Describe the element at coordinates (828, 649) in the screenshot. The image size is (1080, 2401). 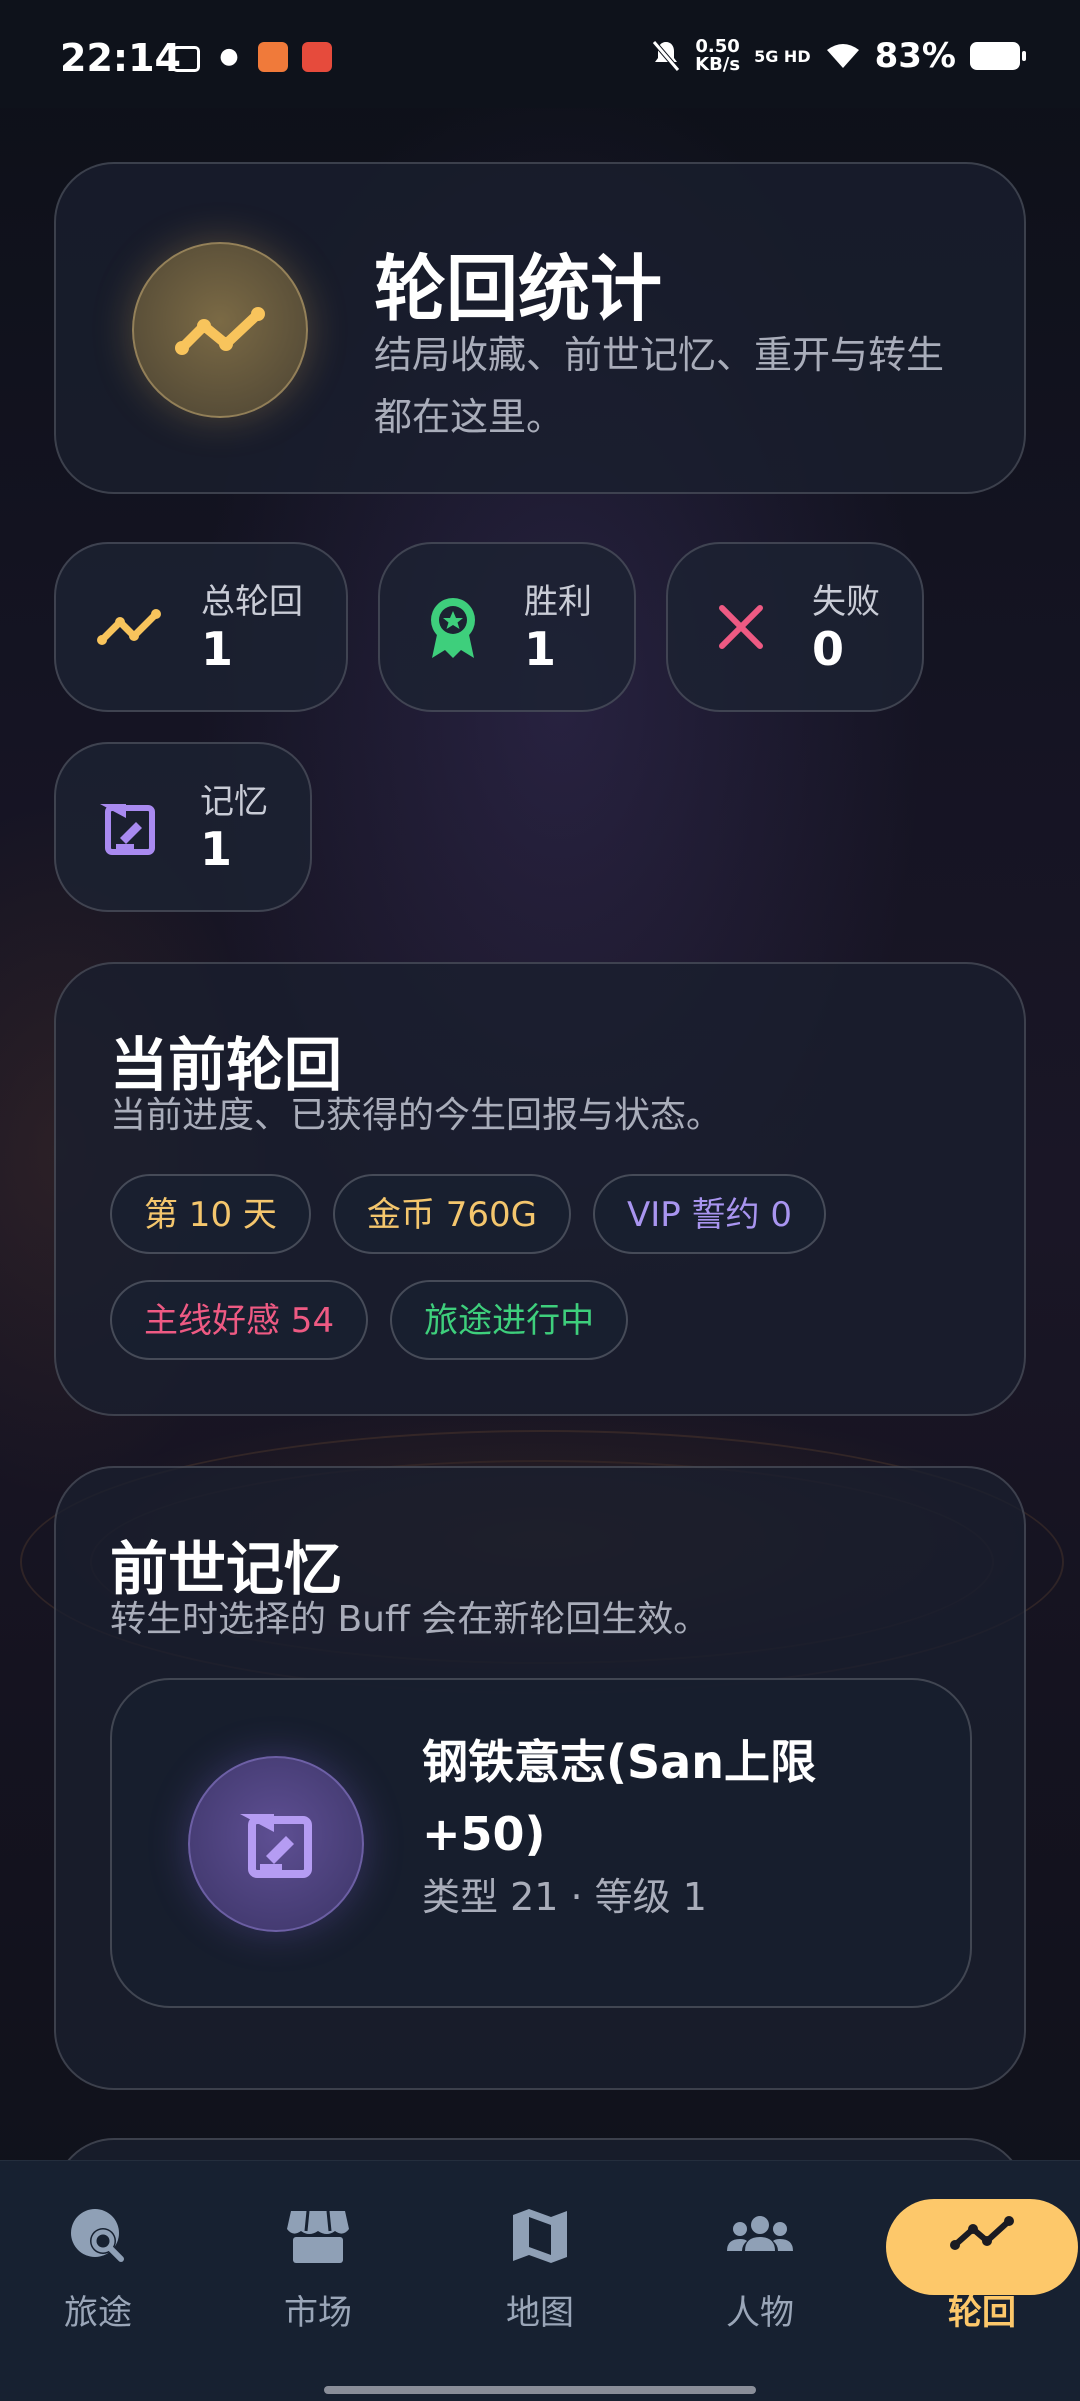
I see `stat-value: 0` at that location.